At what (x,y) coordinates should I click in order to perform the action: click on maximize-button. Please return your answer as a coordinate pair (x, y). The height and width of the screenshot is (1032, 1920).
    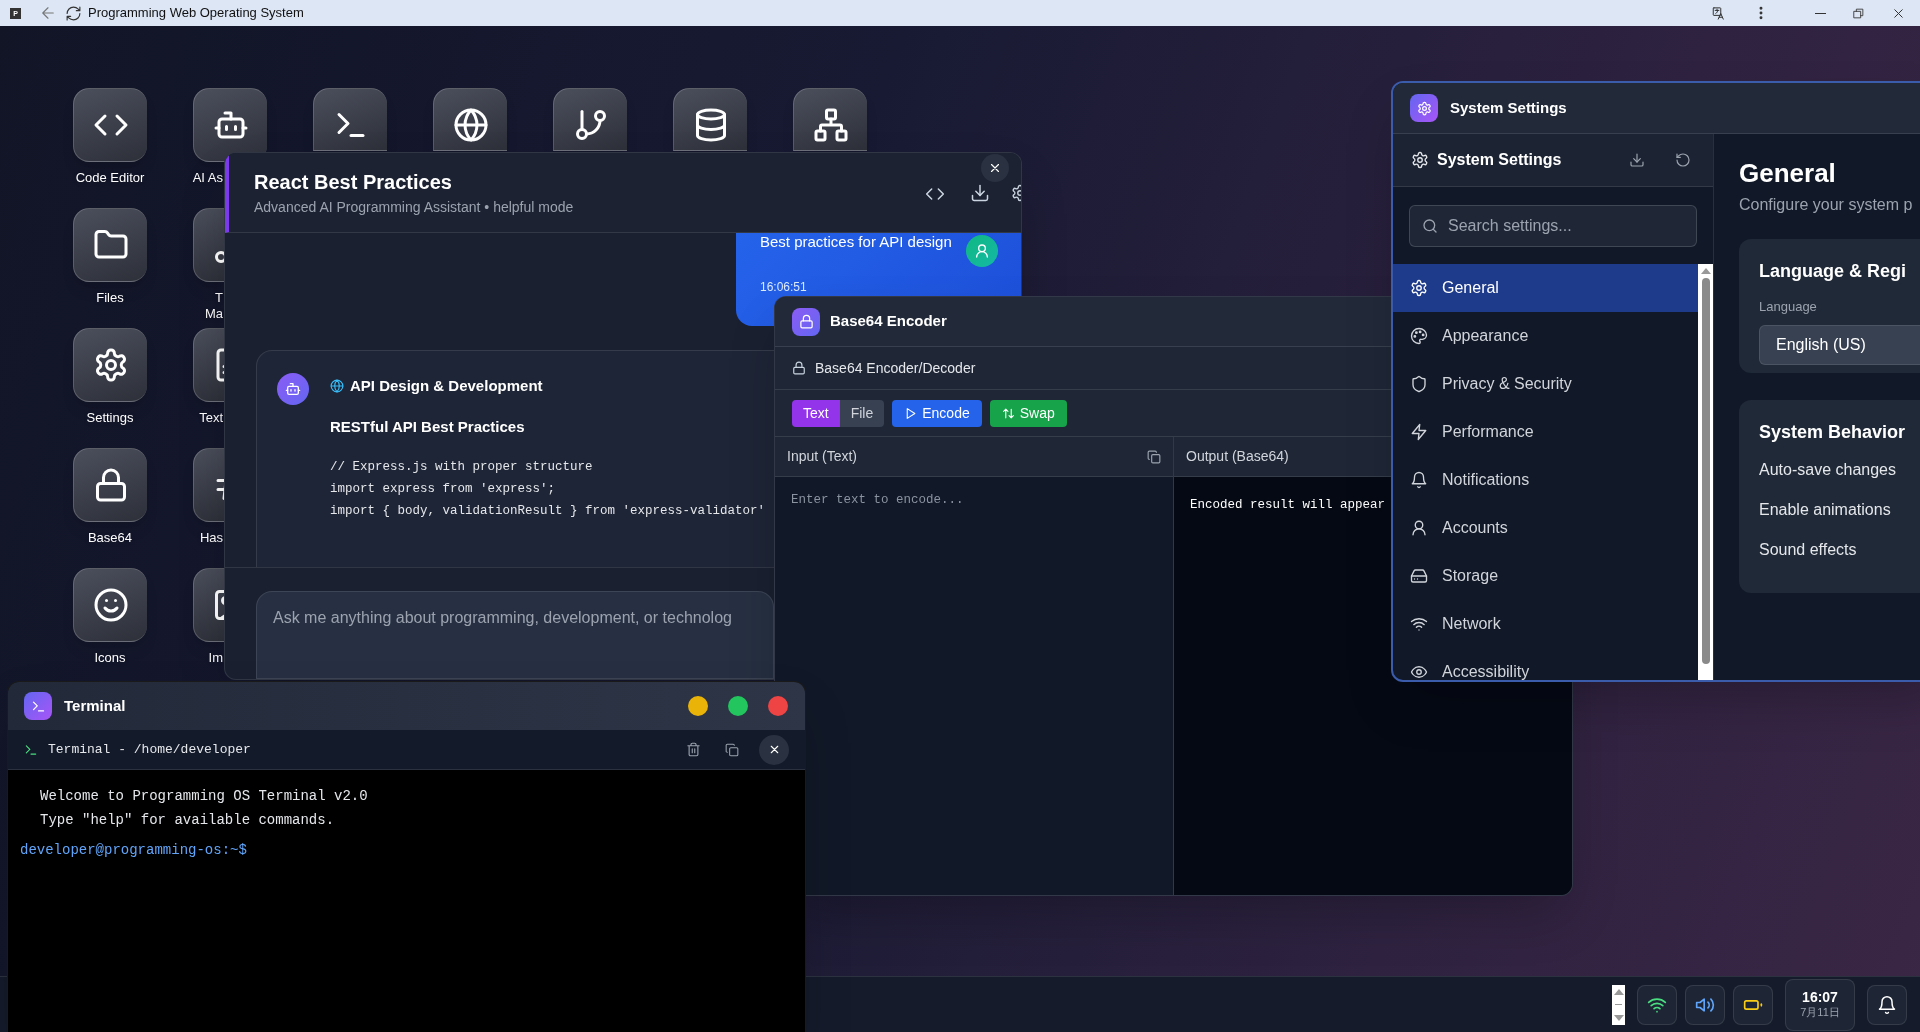
    Looking at the image, I should click on (738, 706).